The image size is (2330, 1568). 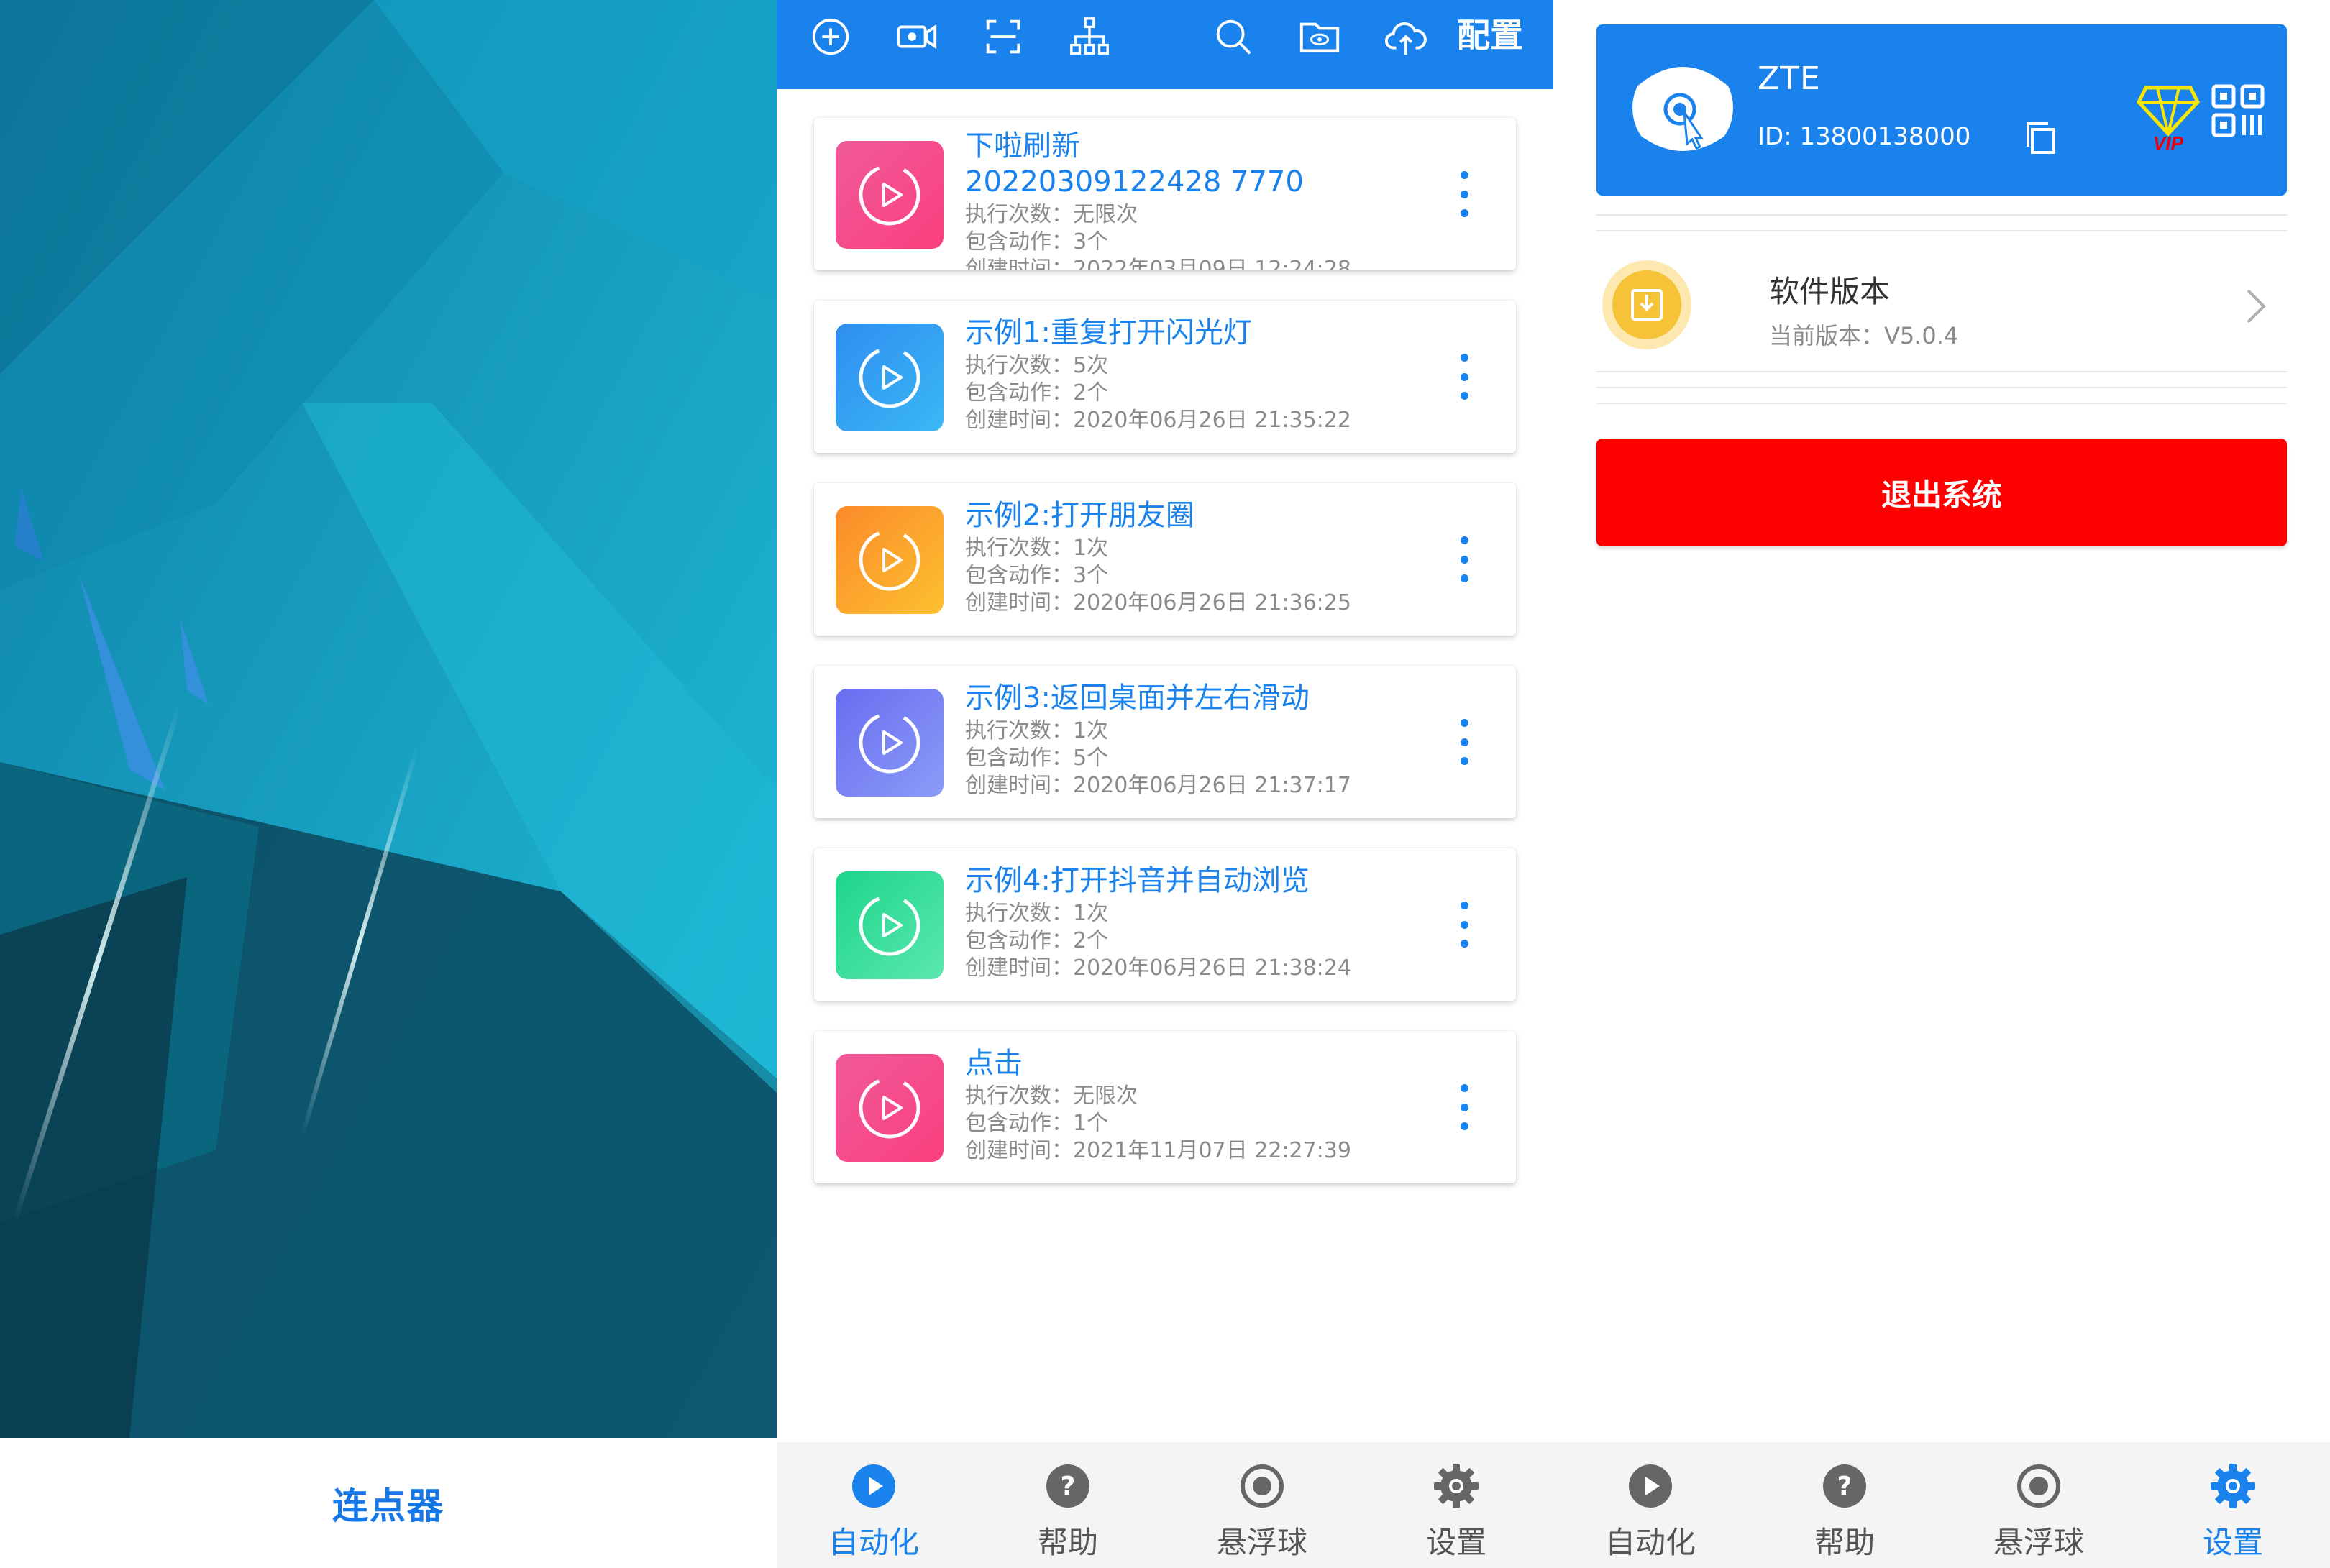 What do you see at coordinates (1941, 492) in the screenshot?
I see `logout-button: 退出系统` at bounding box center [1941, 492].